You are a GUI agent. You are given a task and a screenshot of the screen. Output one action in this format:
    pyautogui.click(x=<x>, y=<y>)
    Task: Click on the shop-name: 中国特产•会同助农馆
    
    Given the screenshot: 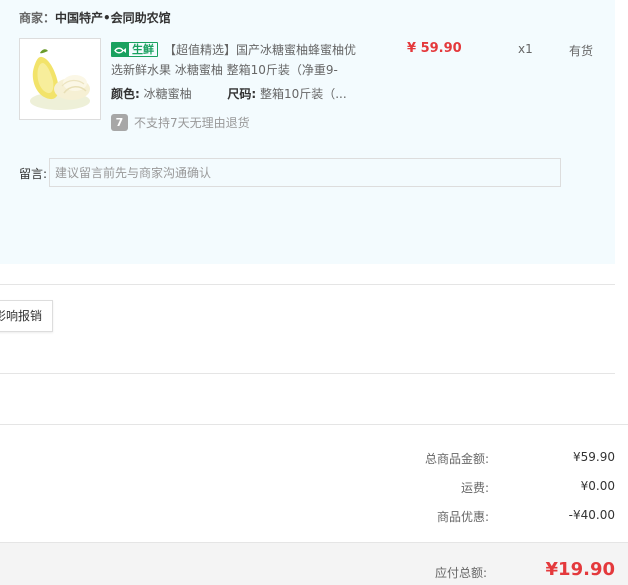 What is the action you would take?
    pyautogui.click(x=113, y=18)
    